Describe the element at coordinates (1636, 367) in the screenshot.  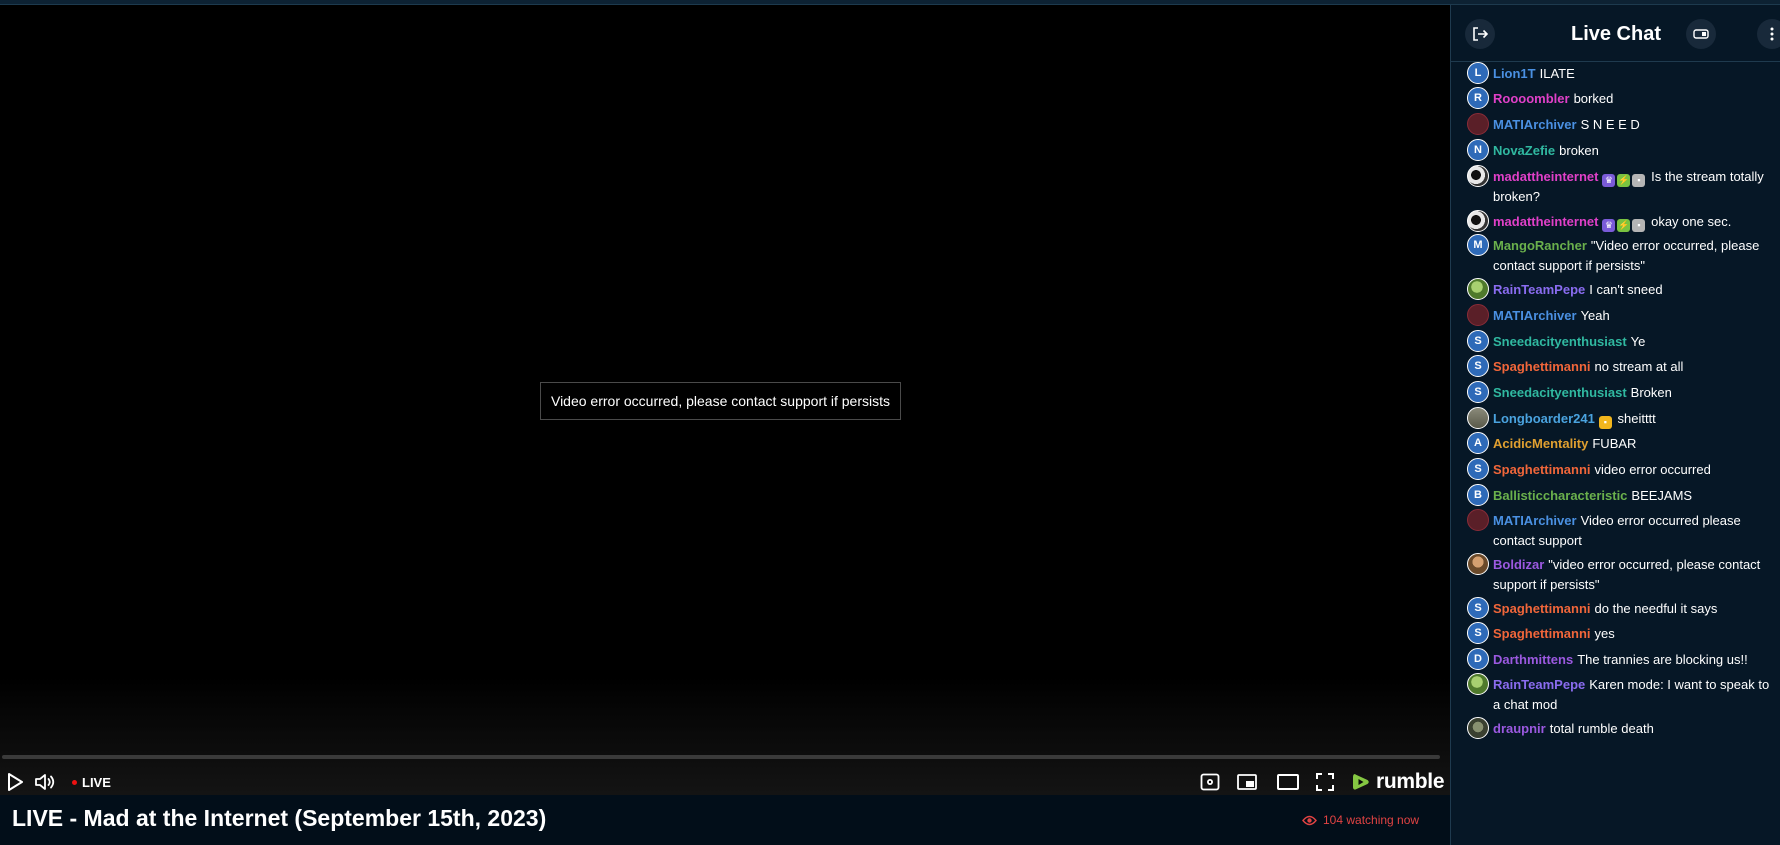
I see `message-body: Spaghettimanni no stream at all` at that location.